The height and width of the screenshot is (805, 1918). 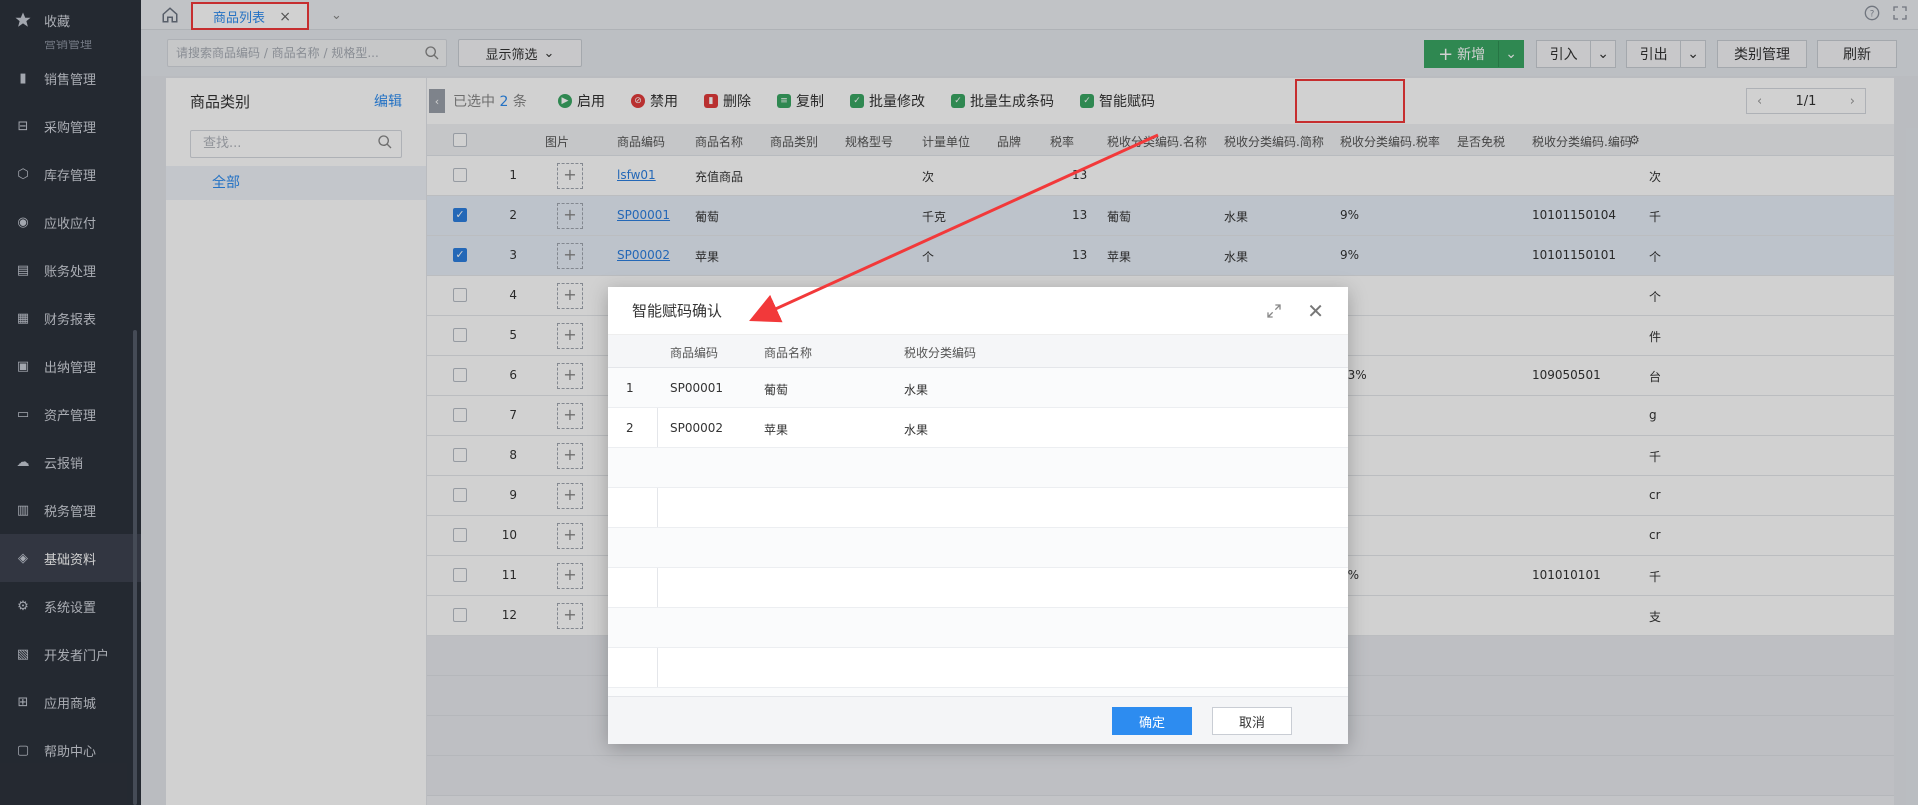 I want to click on dialog-cell-n: 1, so click(x=630, y=388).